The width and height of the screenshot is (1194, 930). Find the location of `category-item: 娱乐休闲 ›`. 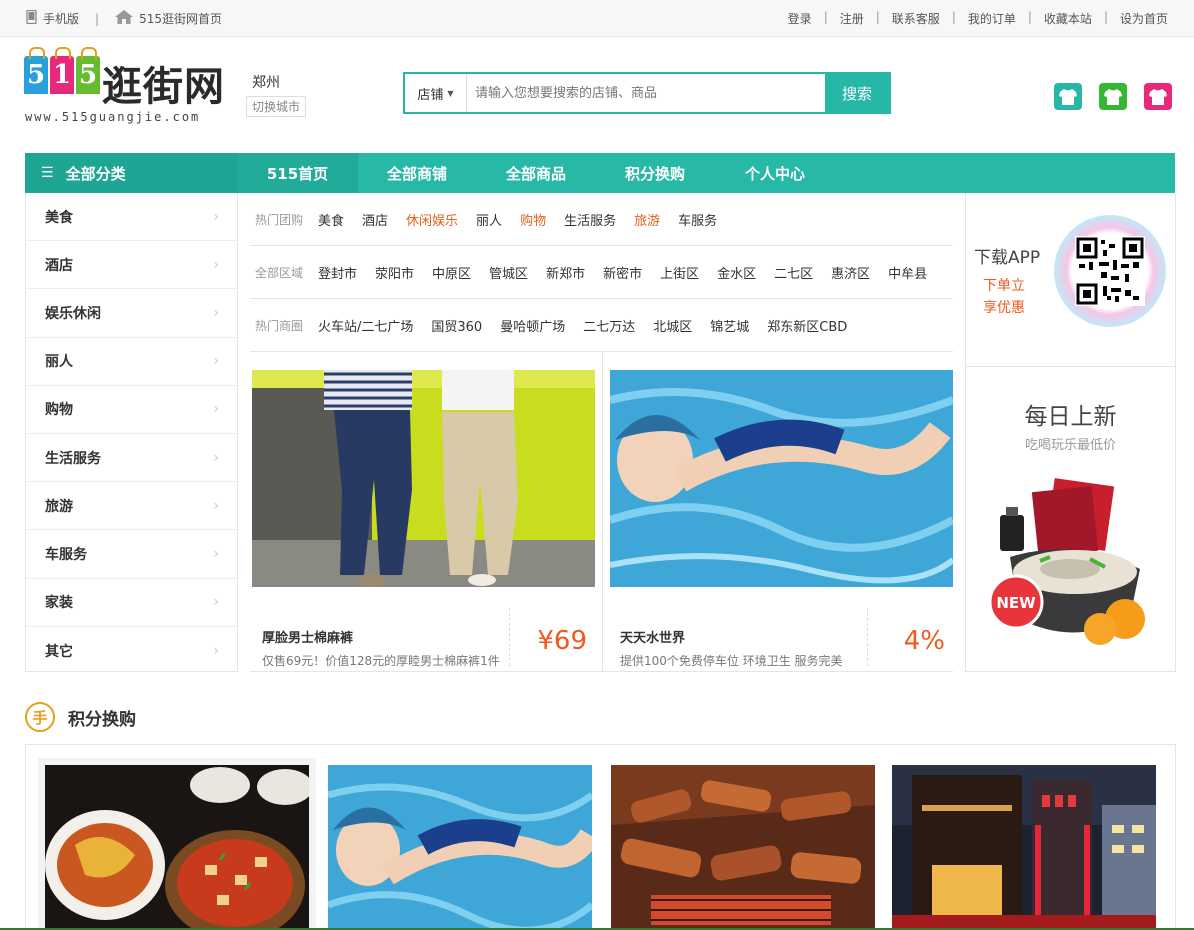

category-item: 娱乐休闲 › is located at coordinates (131, 313).